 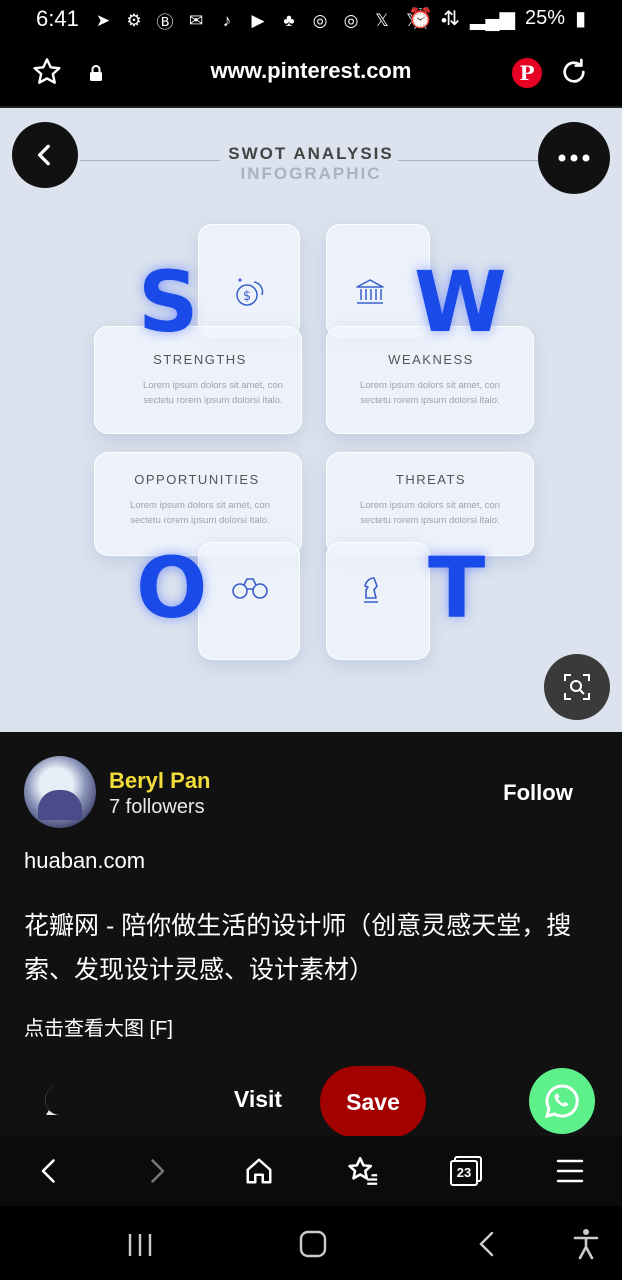 I want to click on threats-text-1: Lorem ipsum dolors sit amet, con, so click(x=430, y=505).